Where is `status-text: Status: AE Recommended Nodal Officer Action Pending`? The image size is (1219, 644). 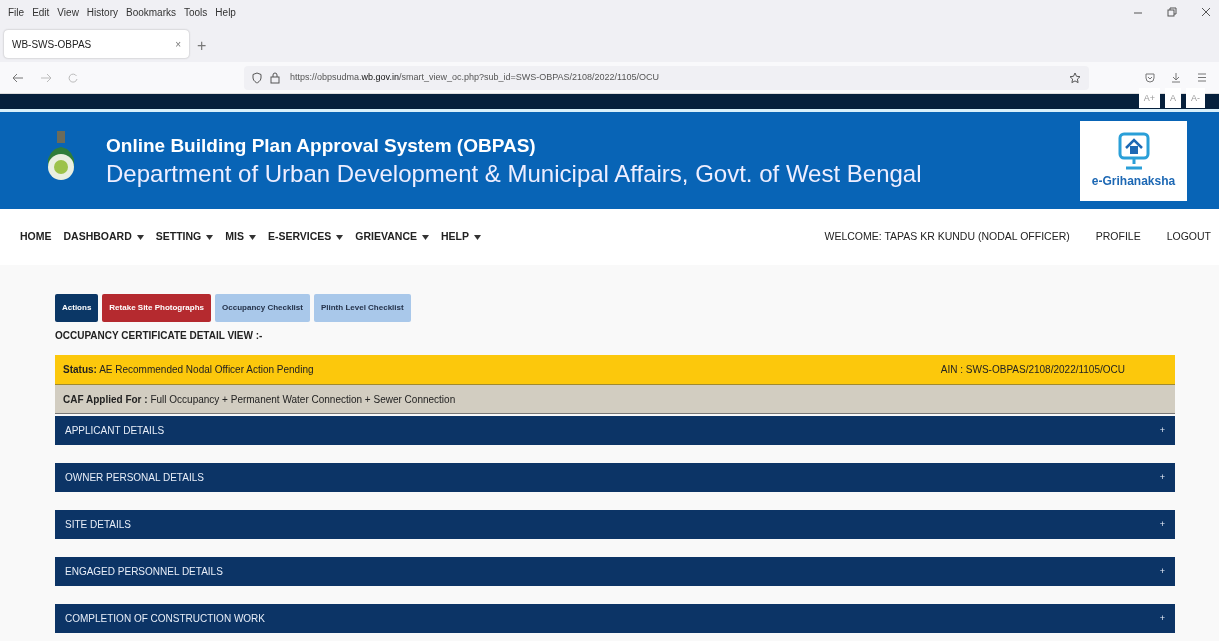 status-text: Status: AE Recommended Nodal Officer Action Pending is located at coordinates (188, 370).